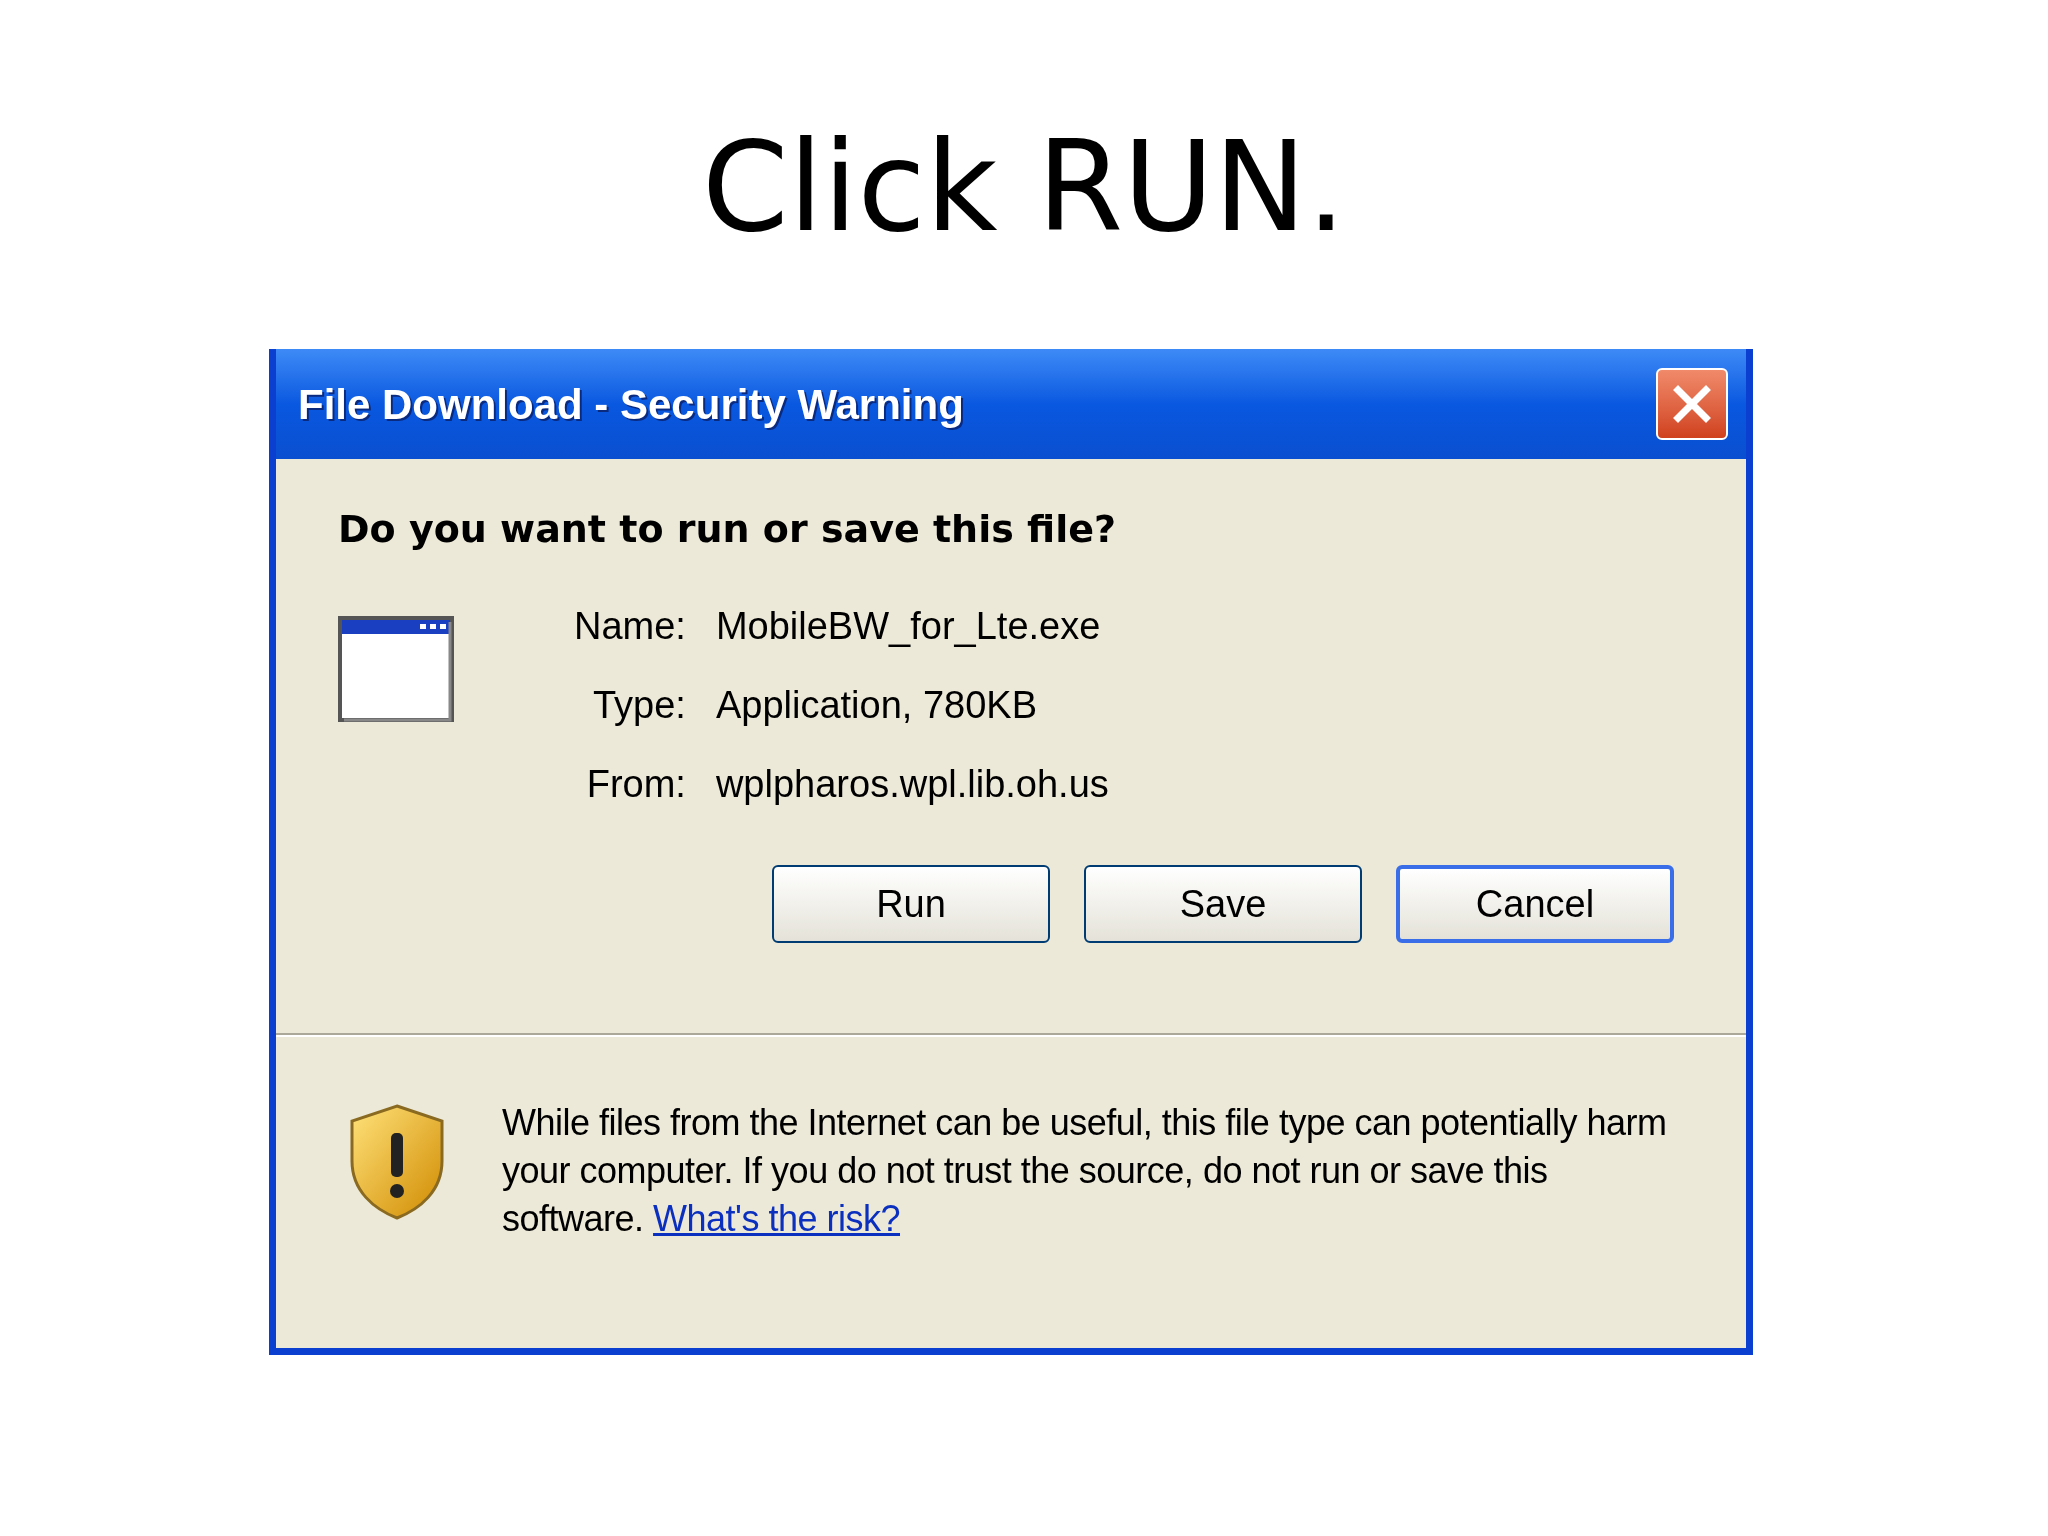  What do you see at coordinates (1223, 904) in the screenshot?
I see `dialog-button: Save` at bounding box center [1223, 904].